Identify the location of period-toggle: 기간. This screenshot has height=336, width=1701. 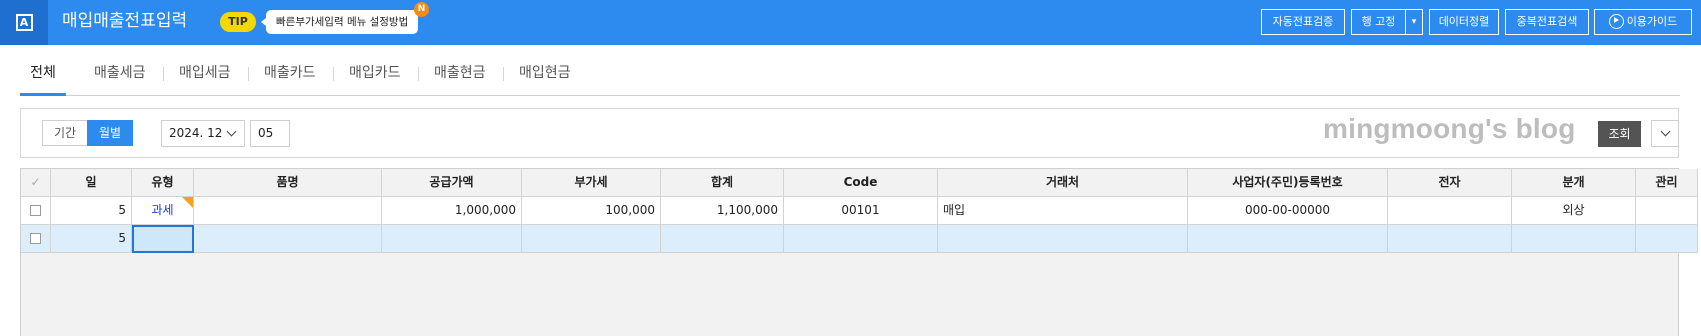
(65, 133).